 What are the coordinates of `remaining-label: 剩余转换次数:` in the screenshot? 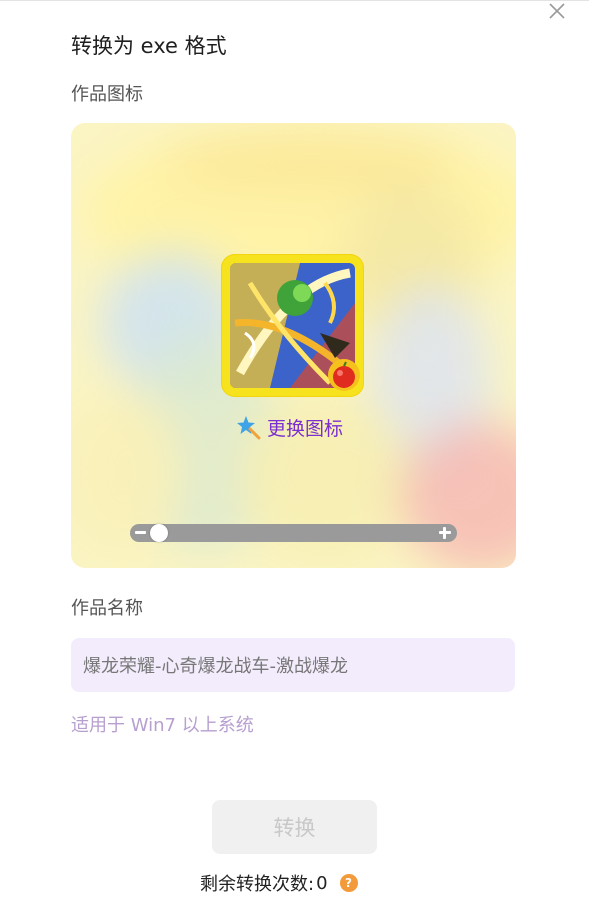 It's located at (257, 884).